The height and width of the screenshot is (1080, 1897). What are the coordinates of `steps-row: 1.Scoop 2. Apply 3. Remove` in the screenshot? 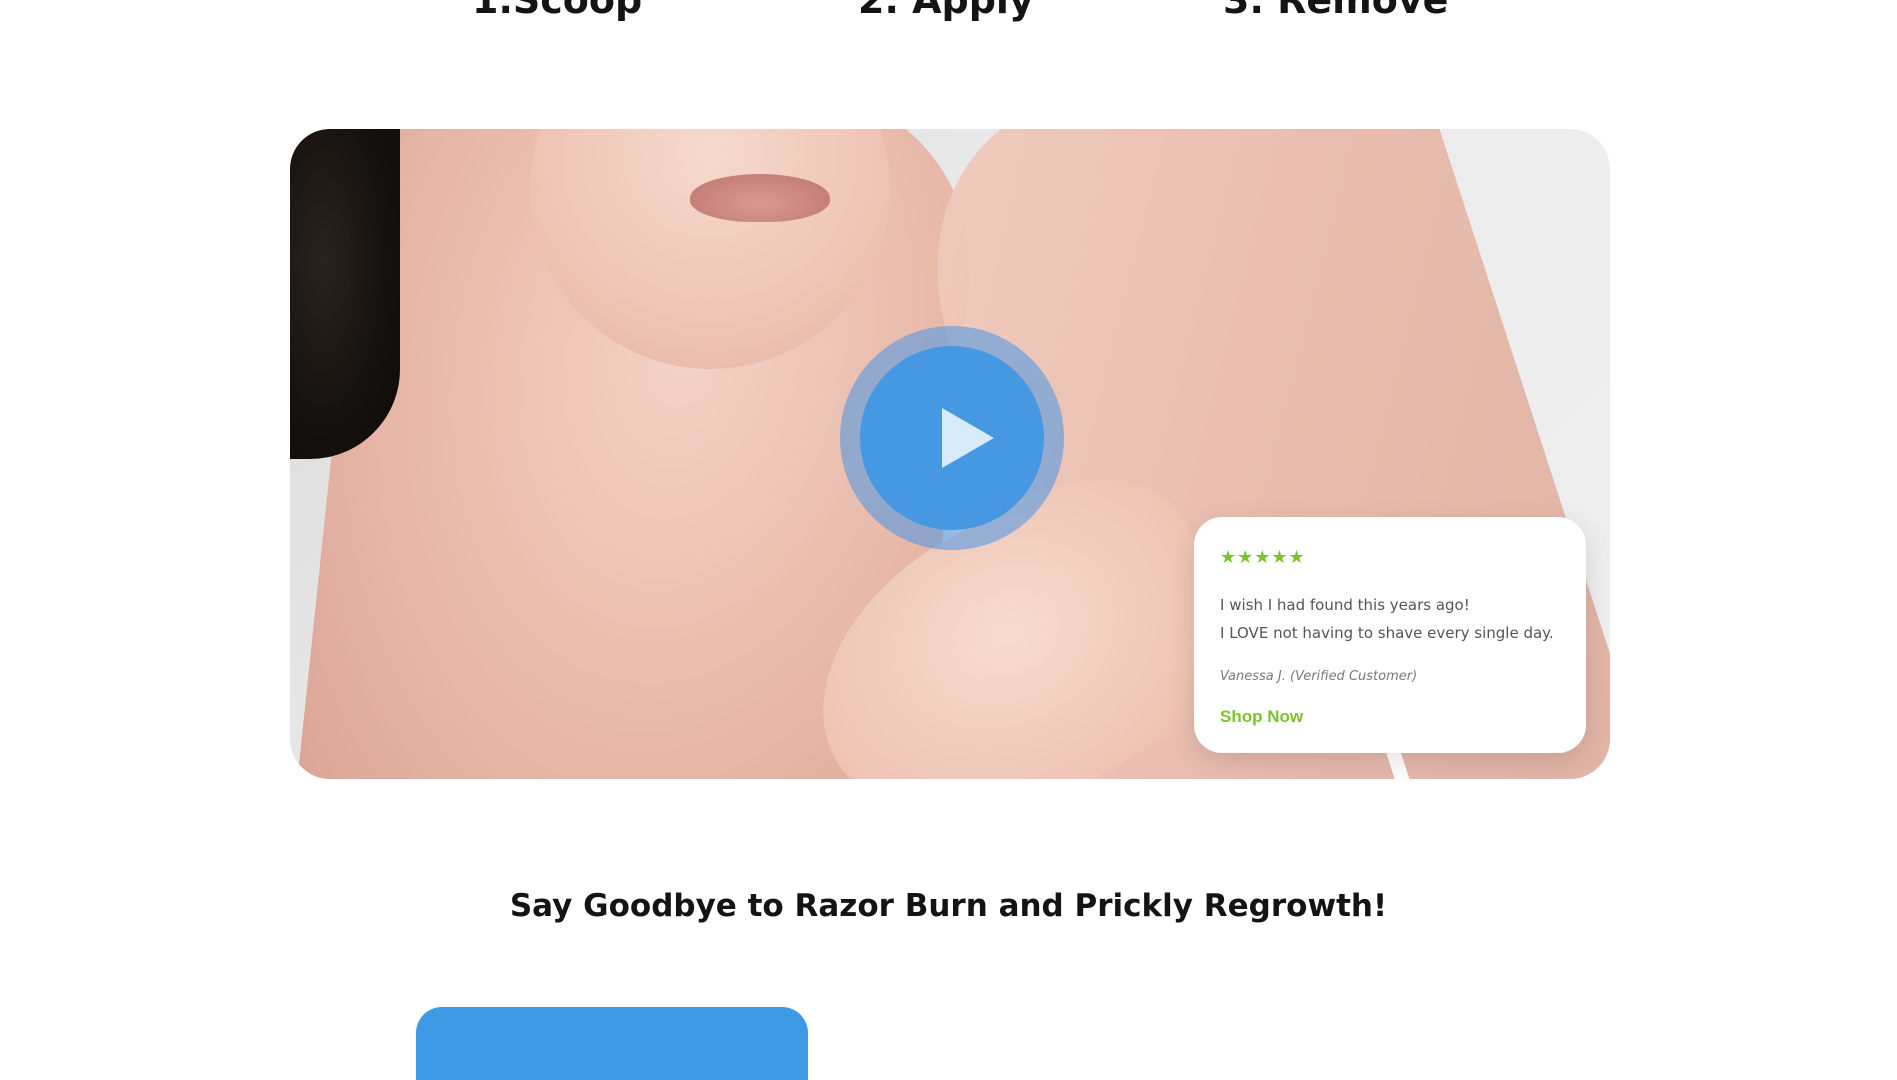 It's located at (948, 12).